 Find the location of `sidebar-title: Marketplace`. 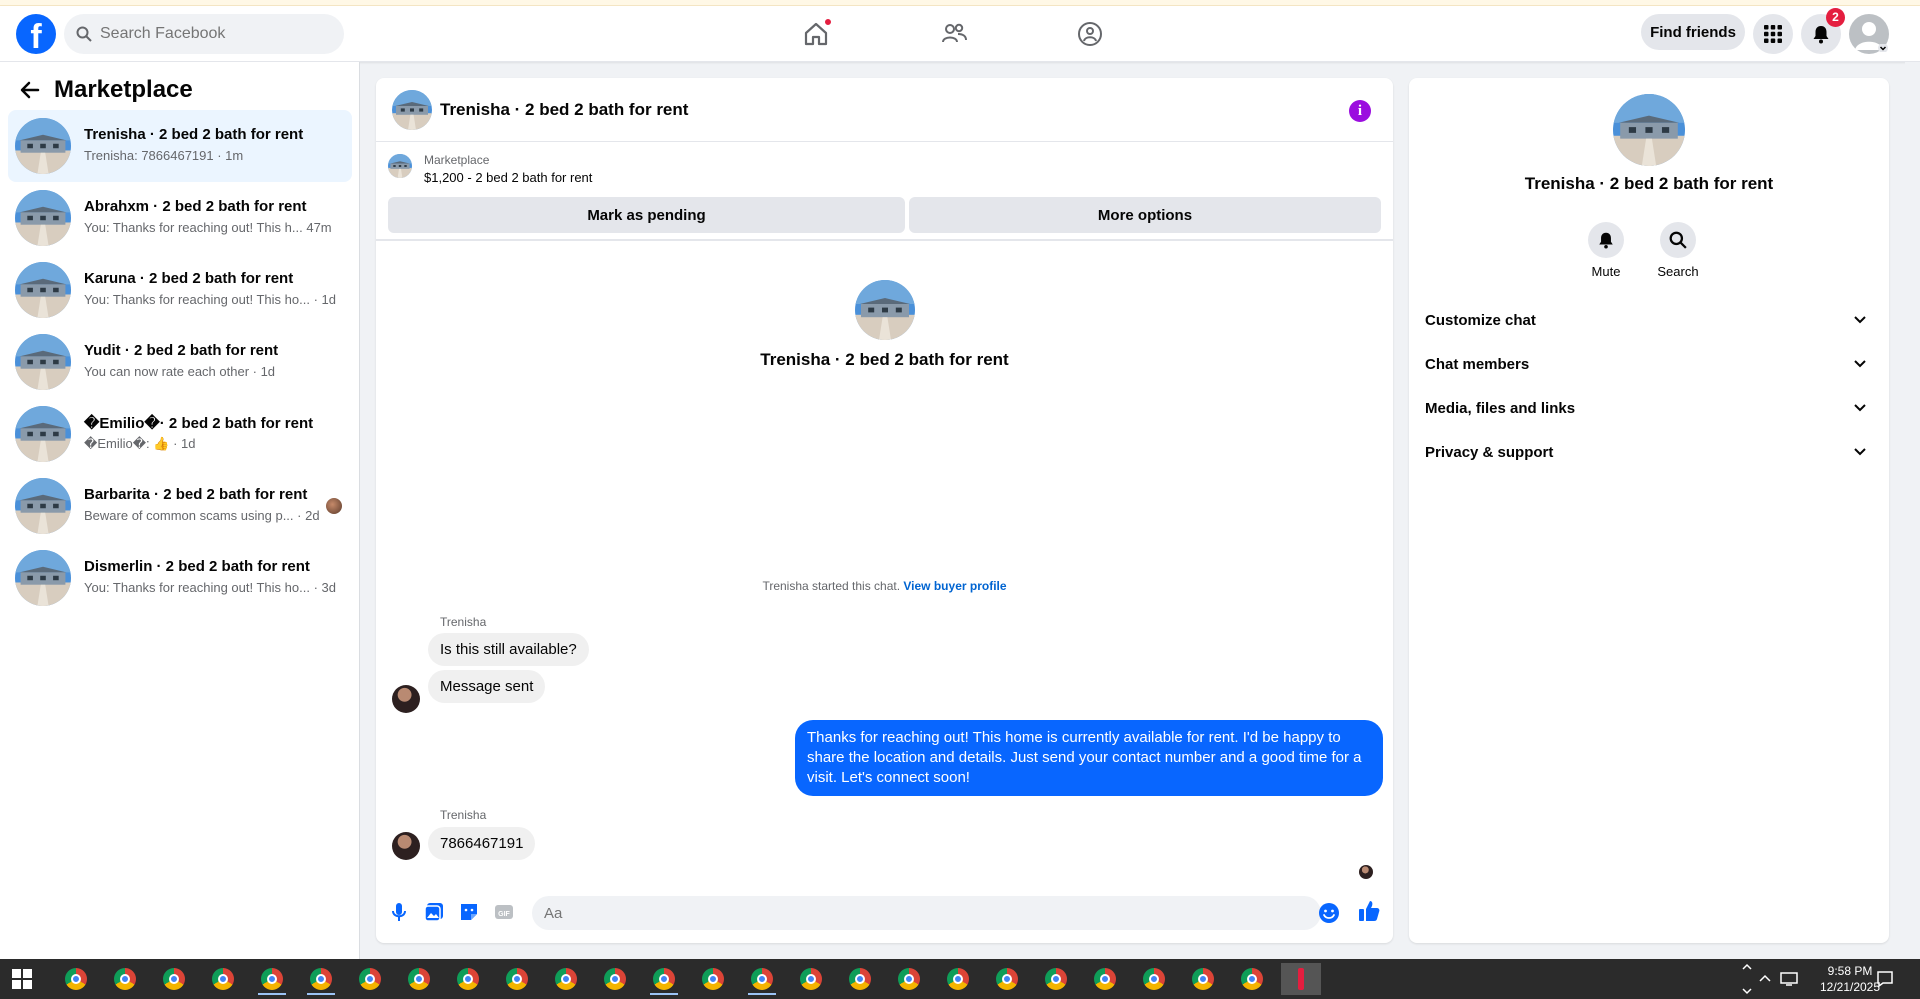

sidebar-title: Marketplace is located at coordinates (123, 89).